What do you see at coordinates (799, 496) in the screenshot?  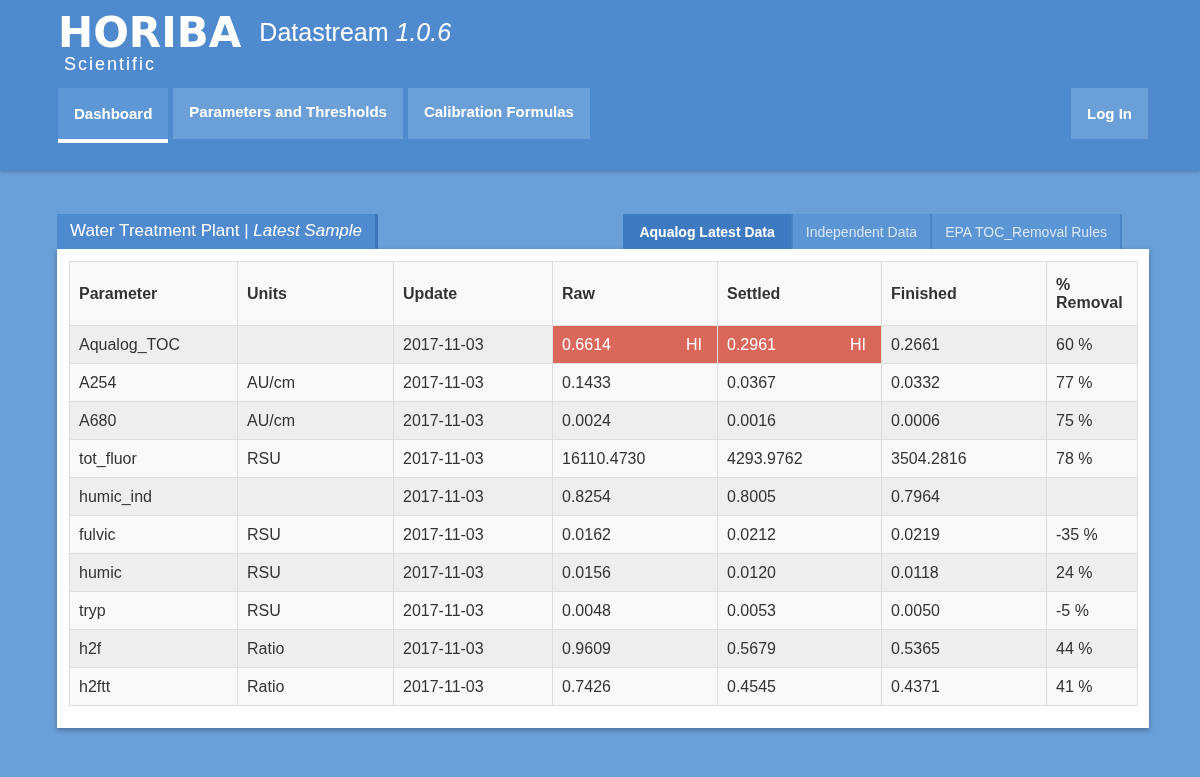 I see `table-cell: 0.8005` at bounding box center [799, 496].